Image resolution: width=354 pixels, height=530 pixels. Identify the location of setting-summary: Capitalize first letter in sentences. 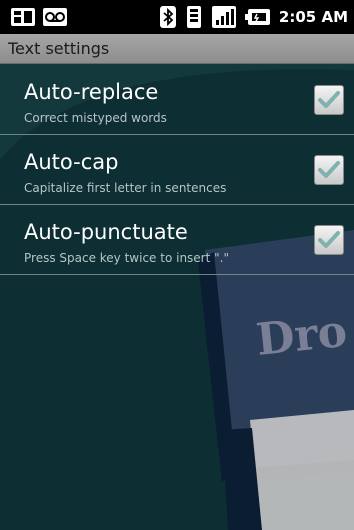
(125, 188).